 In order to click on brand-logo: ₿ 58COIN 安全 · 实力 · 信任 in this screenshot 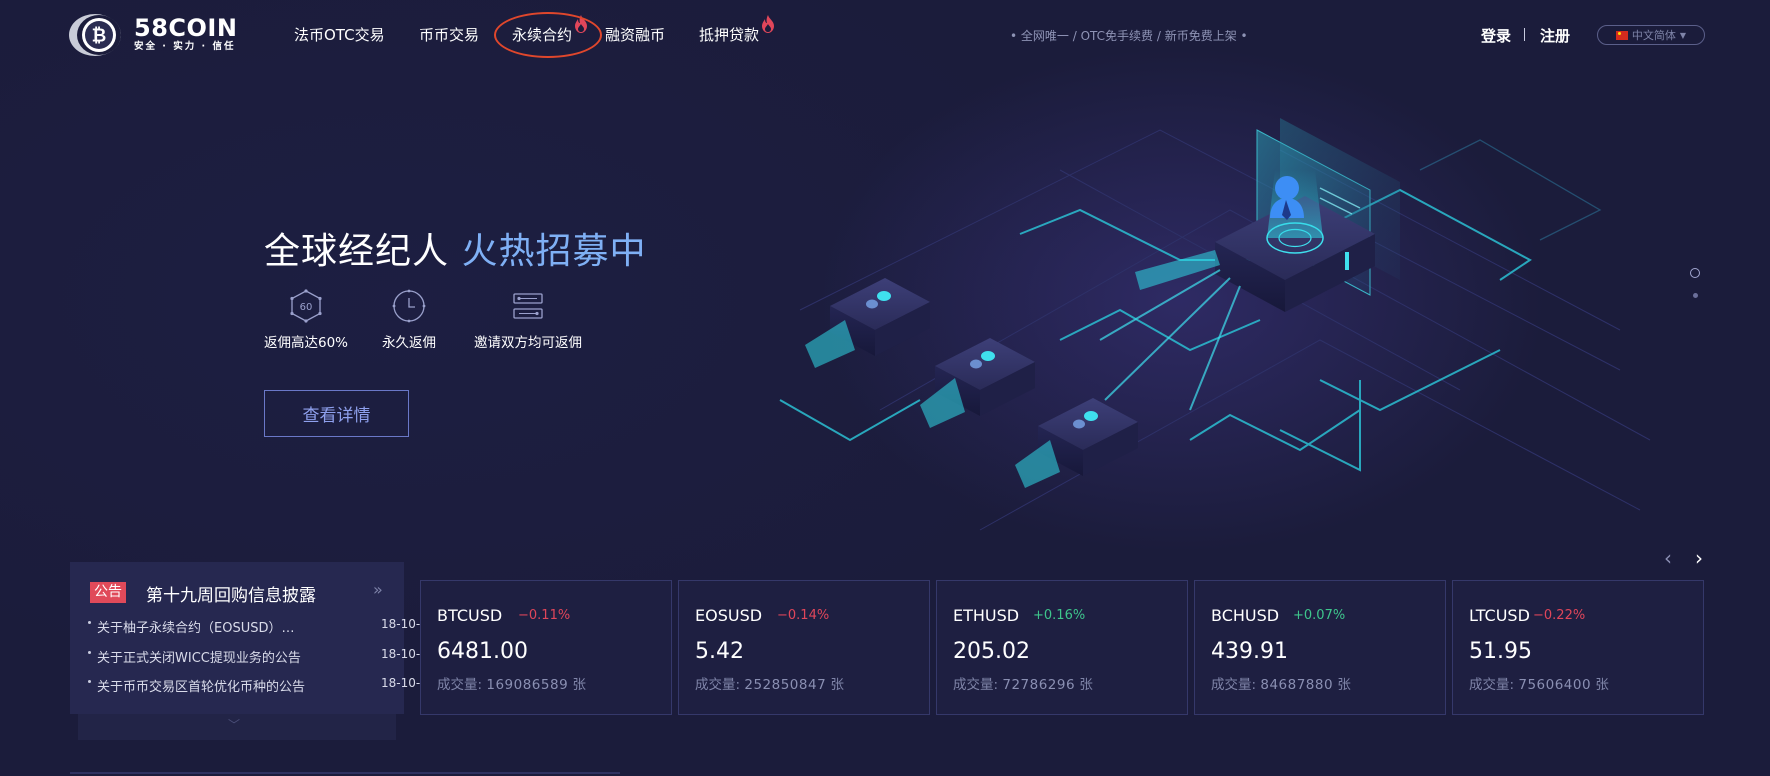, I will do `click(158, 35)`.